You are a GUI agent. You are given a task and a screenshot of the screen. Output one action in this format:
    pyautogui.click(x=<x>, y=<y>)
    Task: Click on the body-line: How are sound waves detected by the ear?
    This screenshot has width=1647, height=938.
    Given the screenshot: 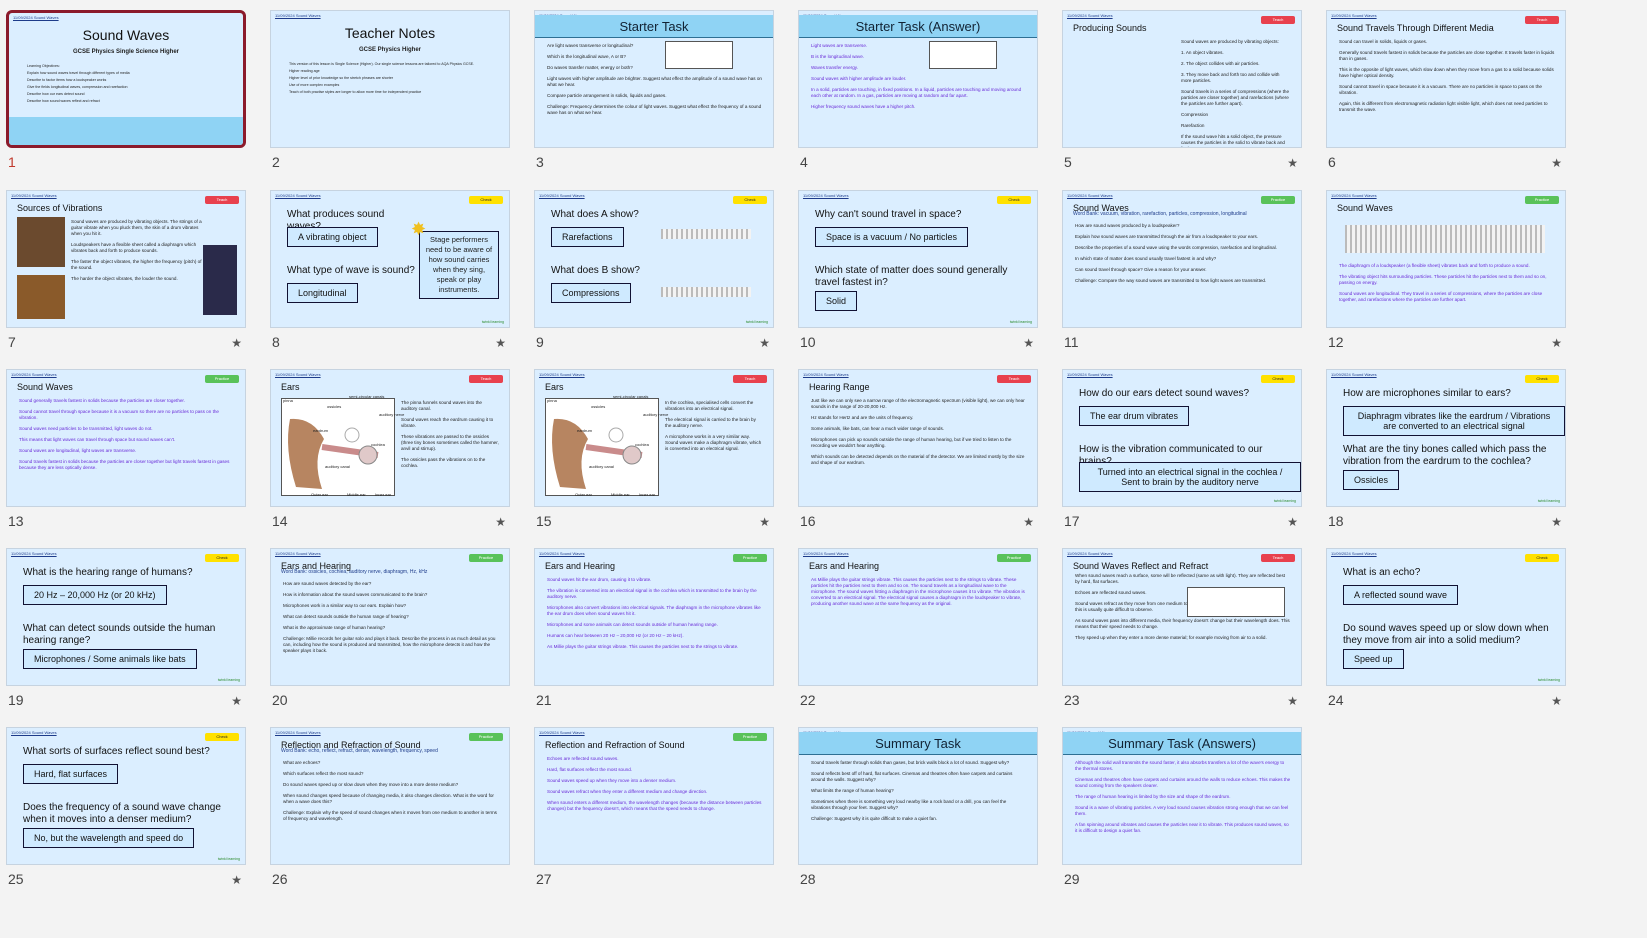 What is the action you would take?
    pyautogui.click(x=327, y=583)
    